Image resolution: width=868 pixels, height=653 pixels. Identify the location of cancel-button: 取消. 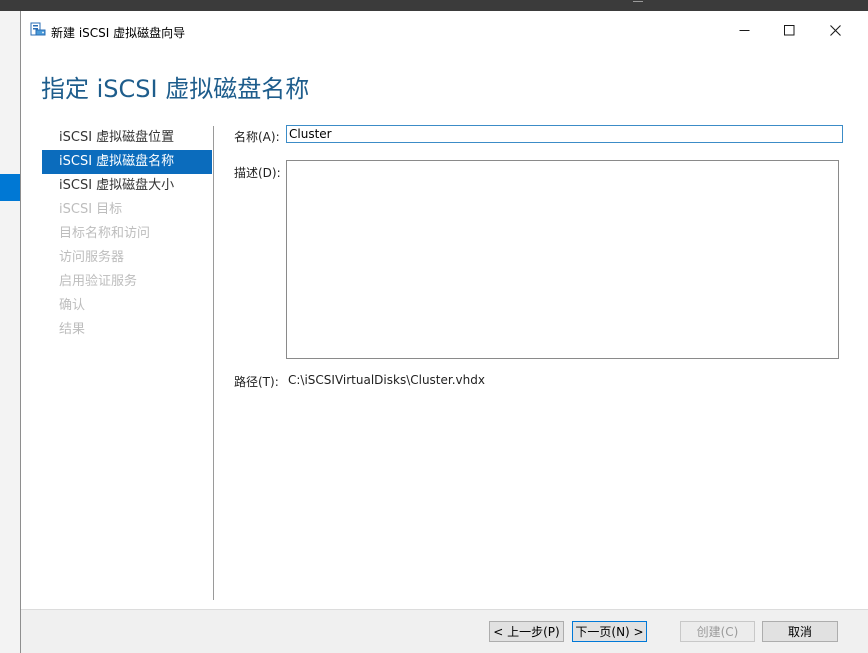
(800, 631).